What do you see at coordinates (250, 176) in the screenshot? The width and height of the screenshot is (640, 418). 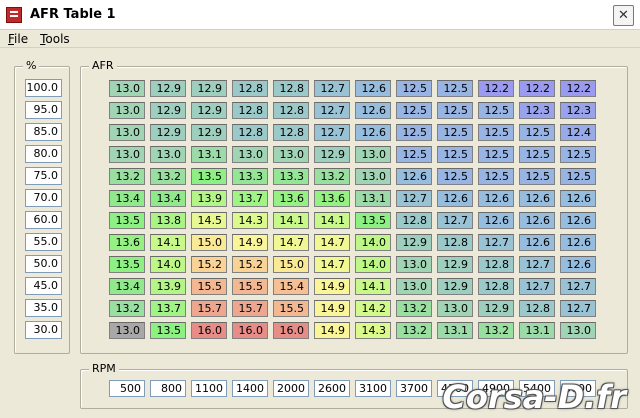 I see `afr-cell: 13.3` at bounding box center [250, 176].